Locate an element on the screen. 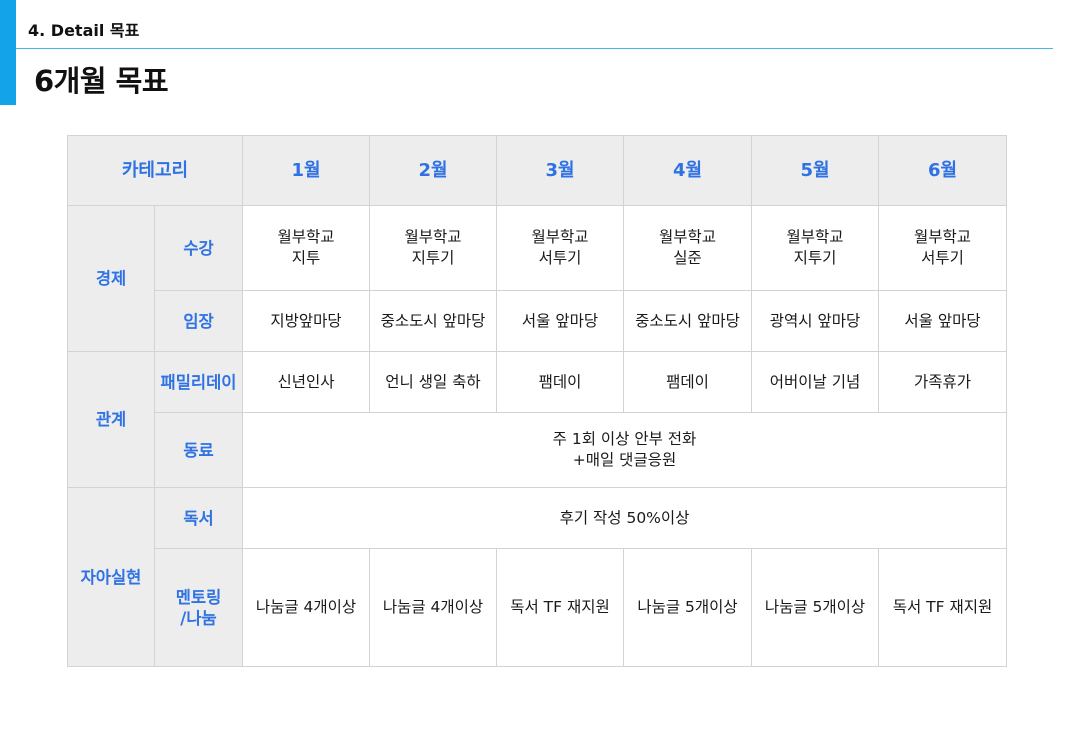  table-cell: 월부학교 실준 is located at coordinates (687, 248).